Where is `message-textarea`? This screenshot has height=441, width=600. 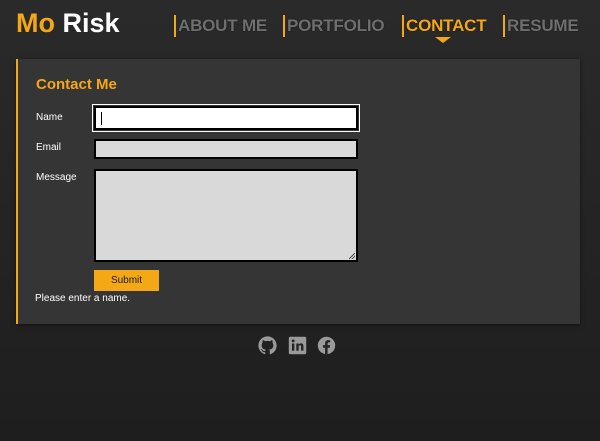 message-textarea is located at coordinates (226, 215).